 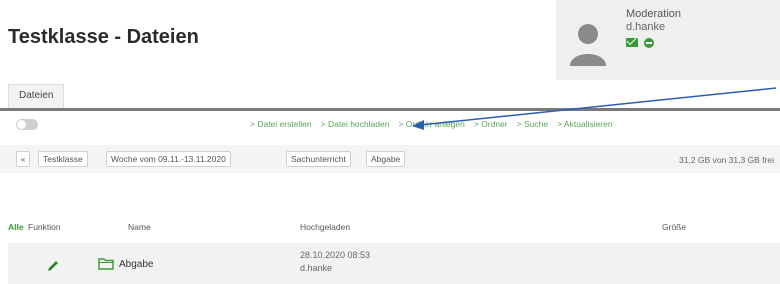 What do you see at coordinates (355, 124) in the screenshot?
I see `upload-file-link: > Datei hochladen` at bounding box center [355, 124].